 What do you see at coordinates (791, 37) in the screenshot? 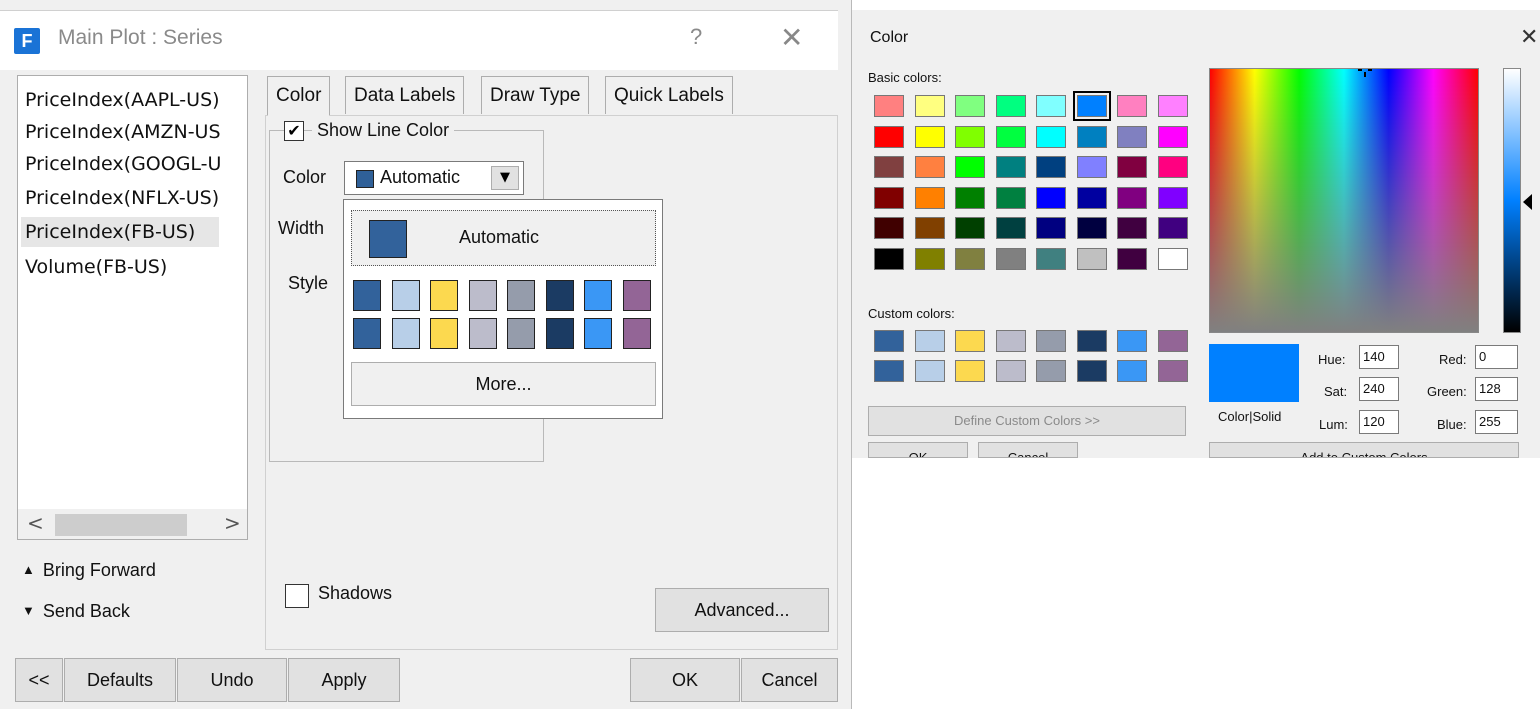
I see `close-icon: ✕` at bounding box center [791, 37].